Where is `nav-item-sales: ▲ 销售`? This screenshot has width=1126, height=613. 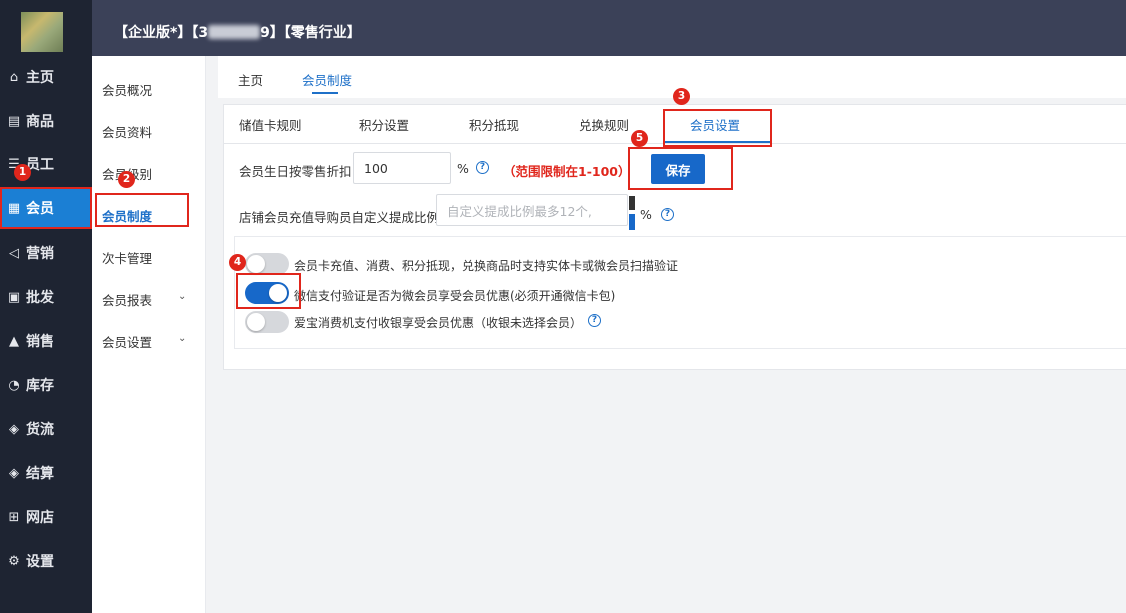
nav-item-sales: ▲ 销售 is located at coordinates (46, 341).